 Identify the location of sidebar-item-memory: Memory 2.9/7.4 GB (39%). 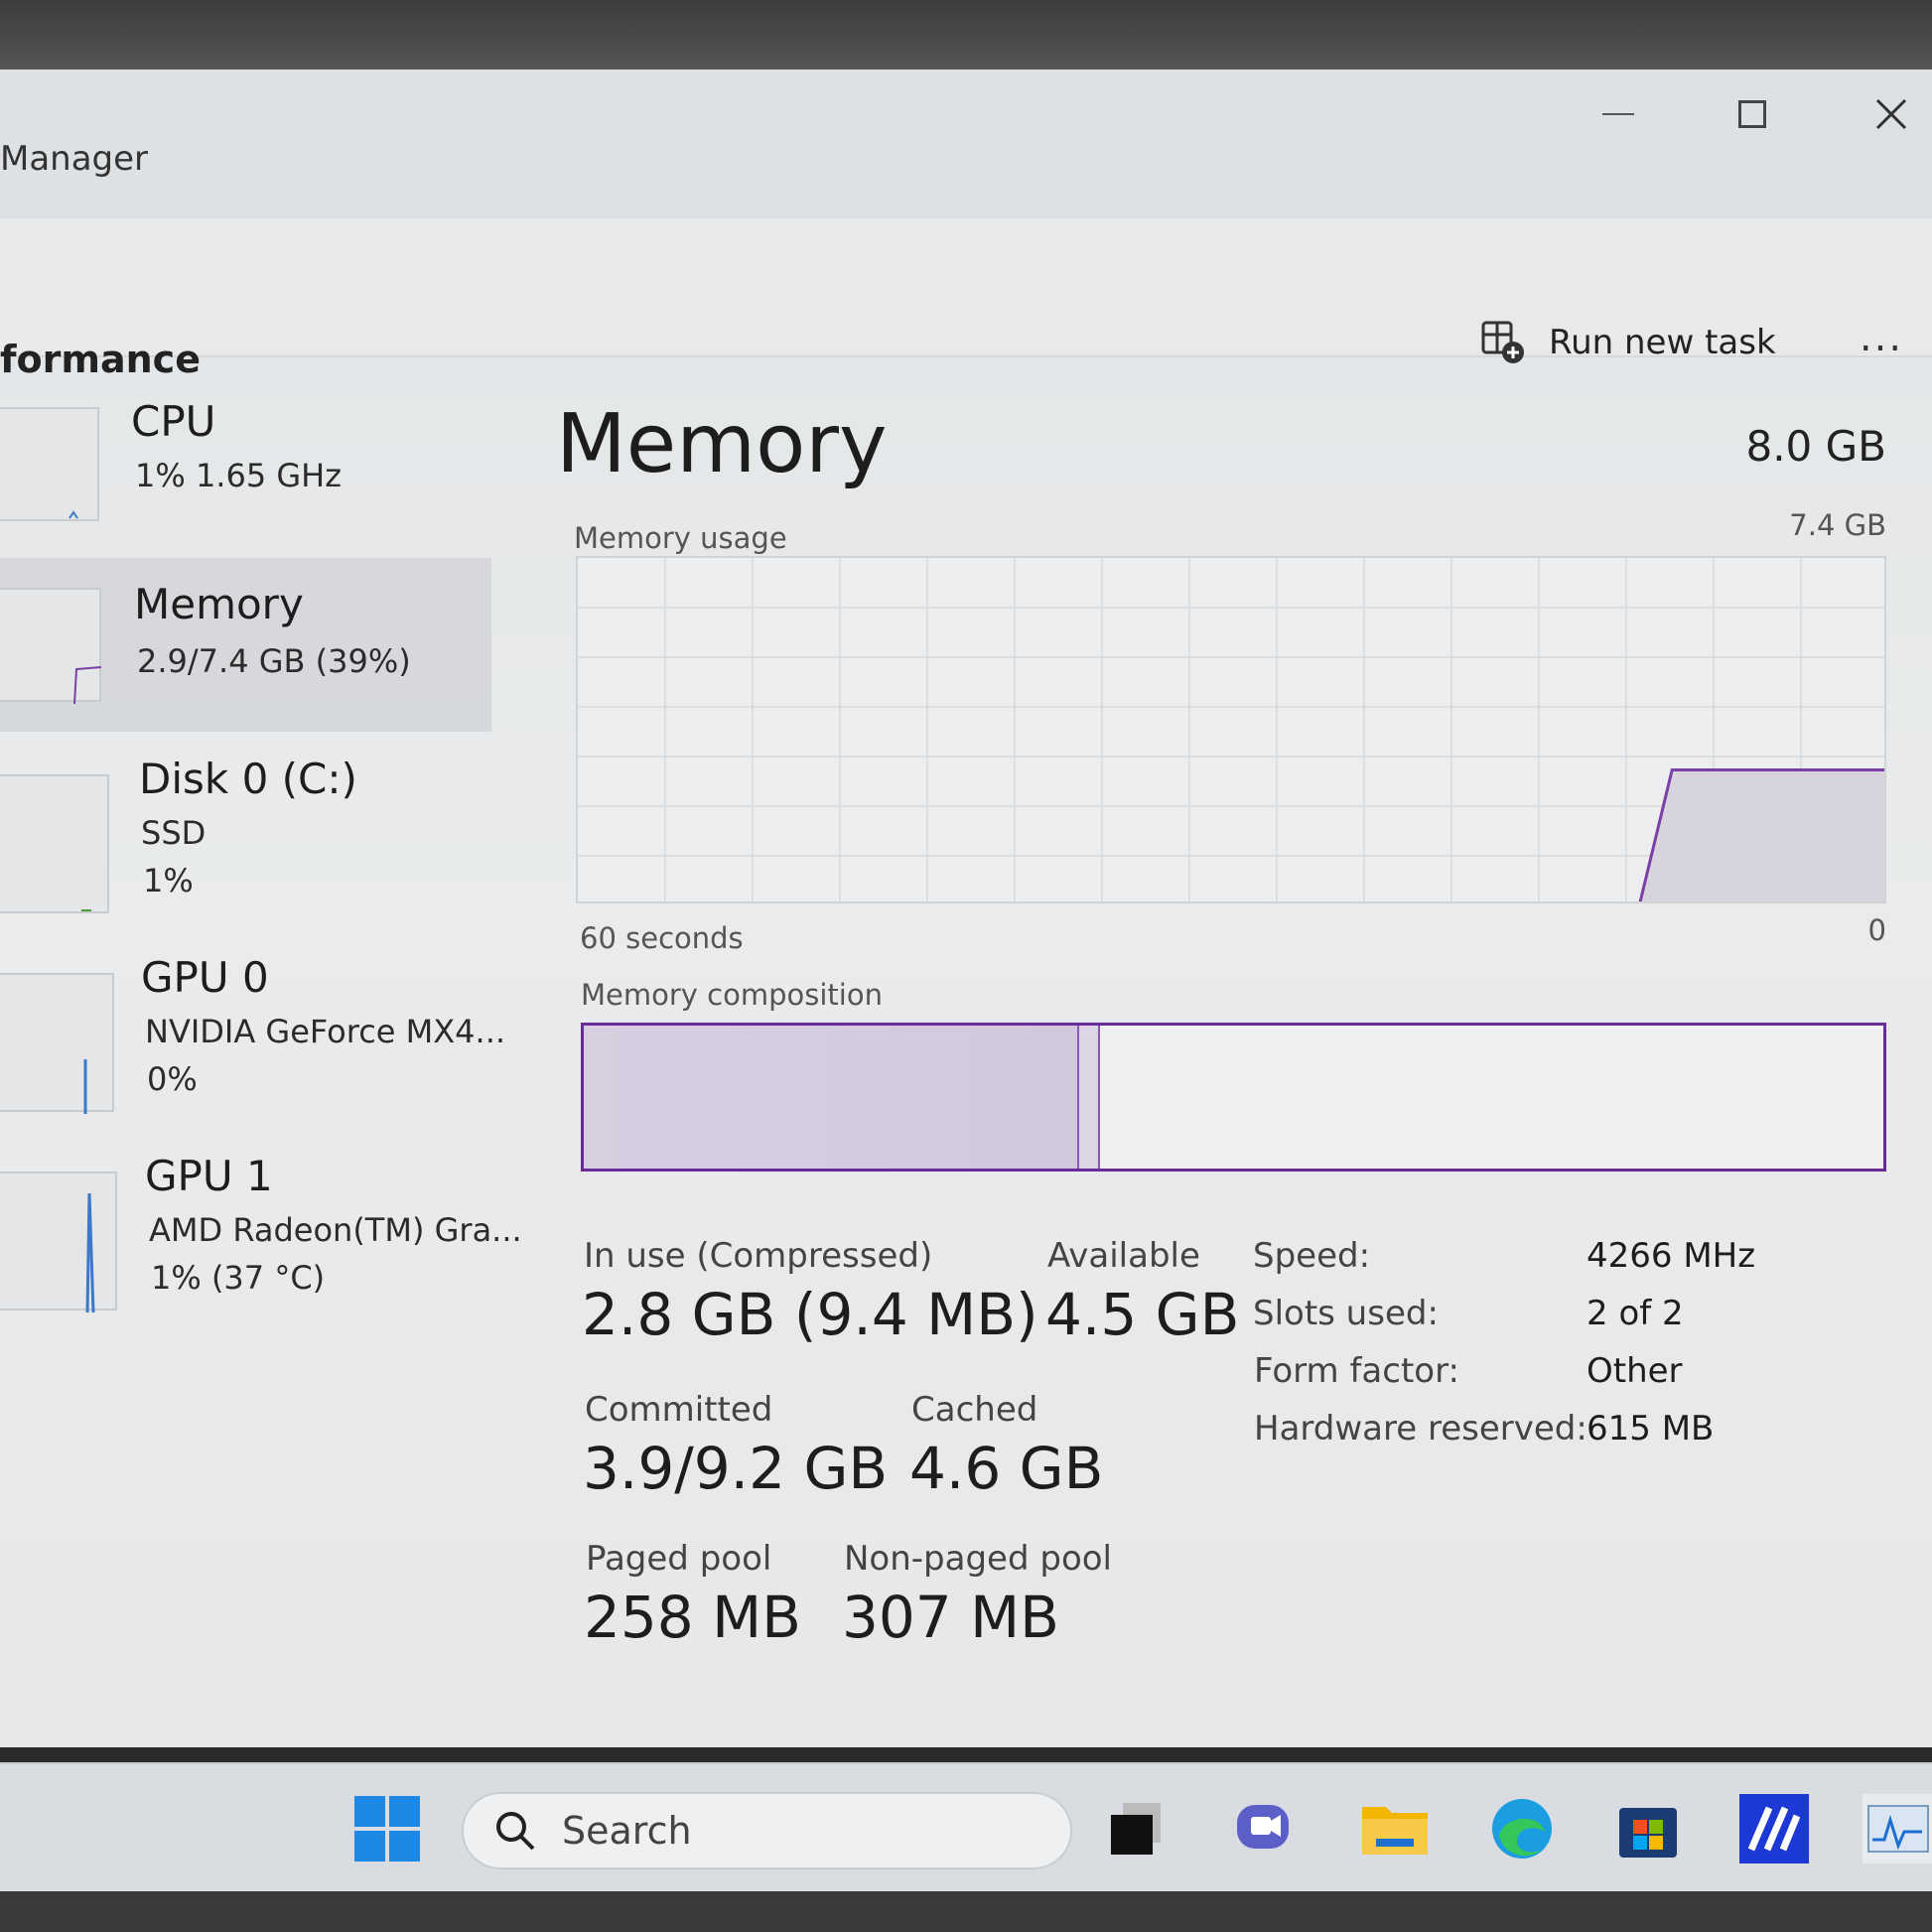
(245, 645).